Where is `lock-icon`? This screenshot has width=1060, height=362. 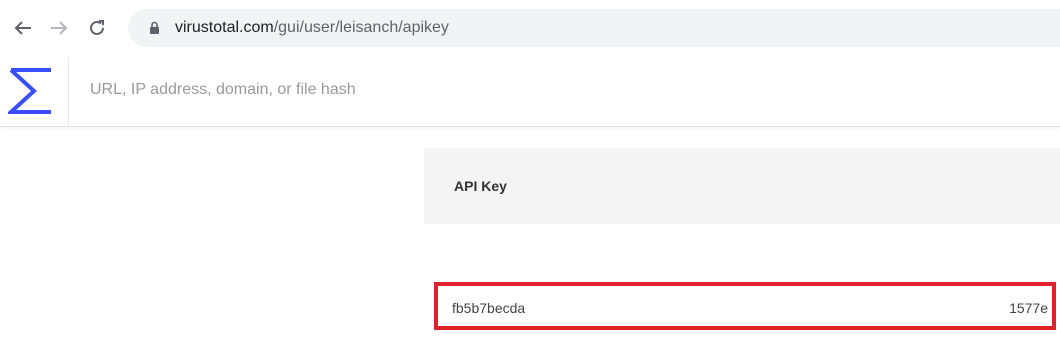 lock-icon is located at coordinates (154, 28).